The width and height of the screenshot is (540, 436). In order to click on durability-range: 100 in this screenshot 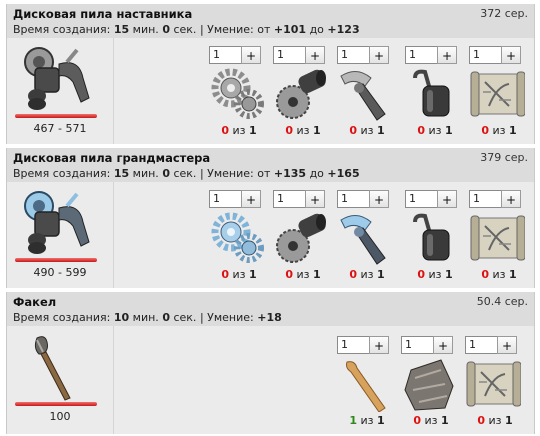, I will do `click(60, 416)`.